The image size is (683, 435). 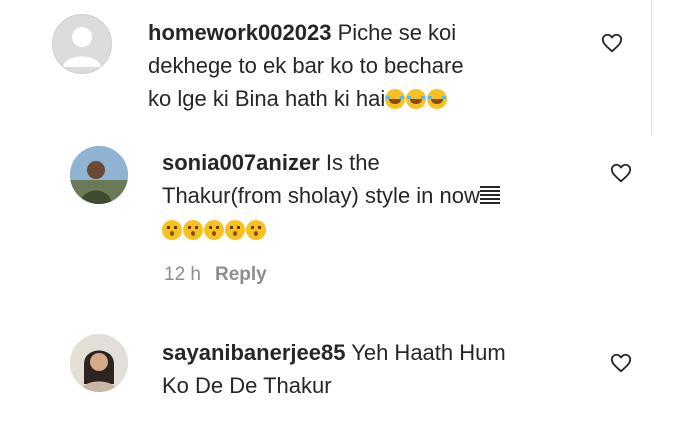 I want to click on comment-body-line: ko lge ki Bina hath ki hai, so click(x=267, y=98).